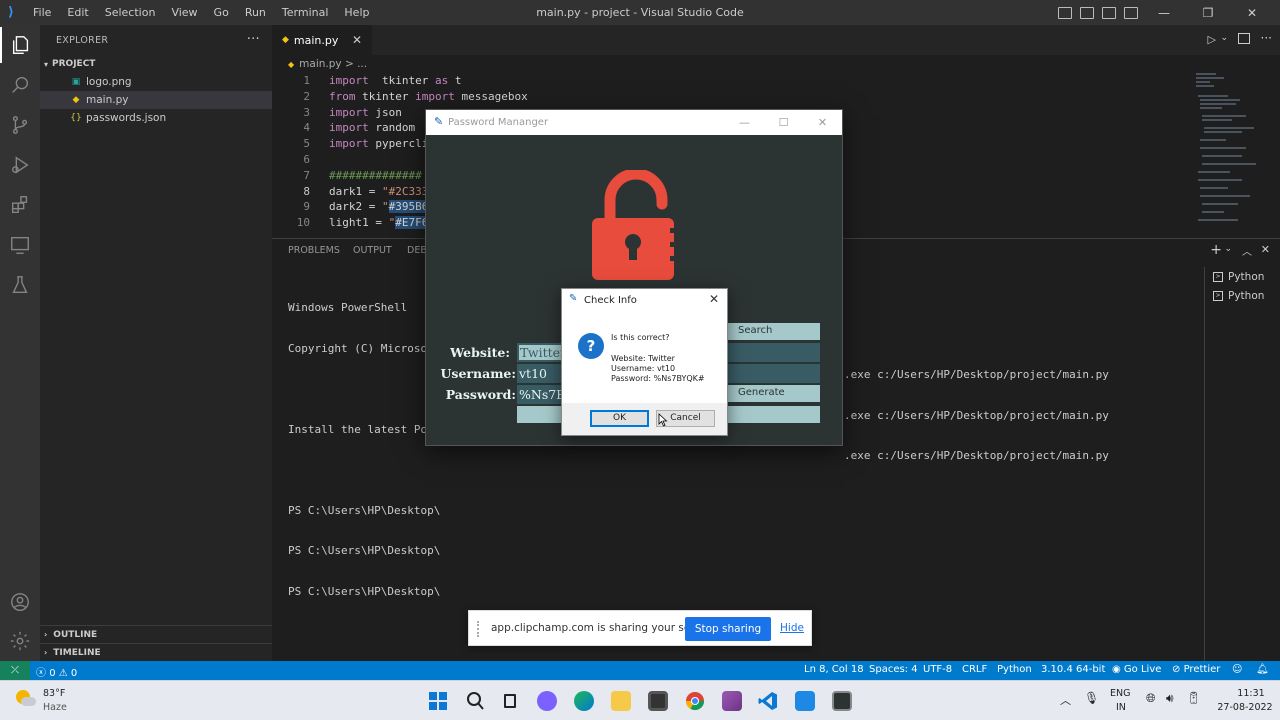  Describe the element at coordinates (15, 670) in the screenshot. I see `remote-icon: ⤫` at that location.